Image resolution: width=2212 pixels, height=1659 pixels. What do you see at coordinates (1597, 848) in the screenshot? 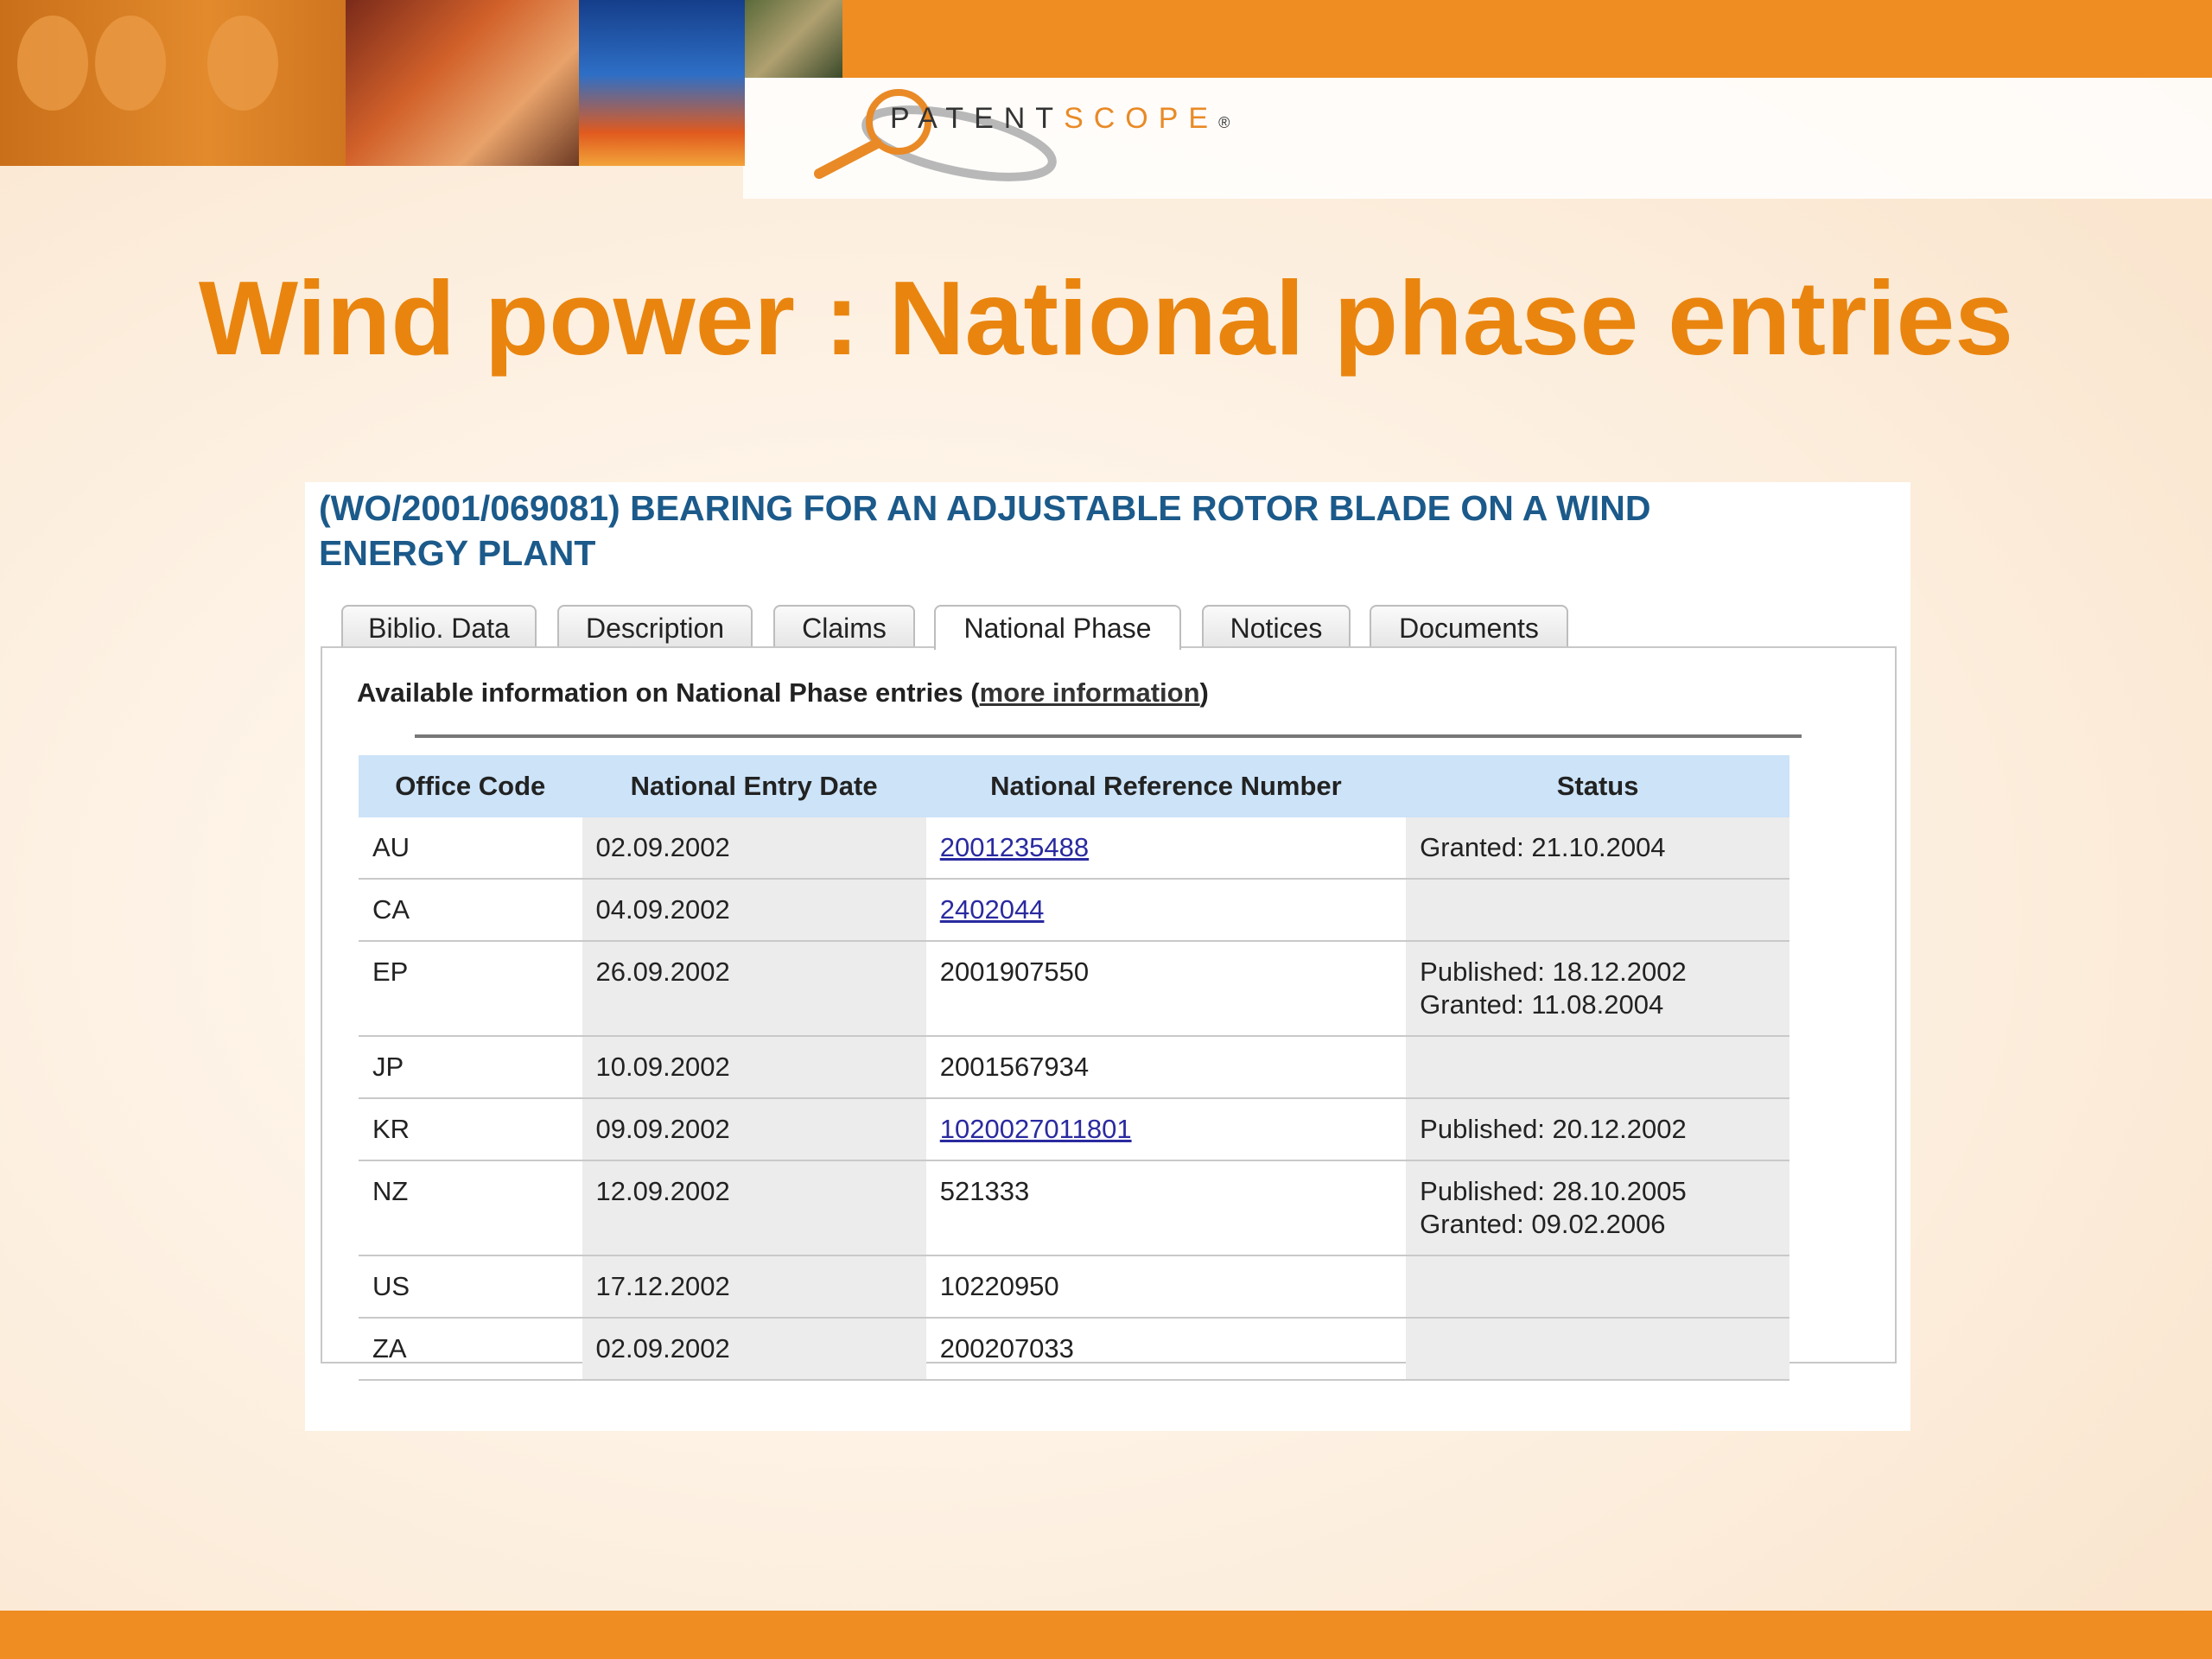
I see `status-cell: Granted: 21.10.2004` at bounding box center [1597, 848].